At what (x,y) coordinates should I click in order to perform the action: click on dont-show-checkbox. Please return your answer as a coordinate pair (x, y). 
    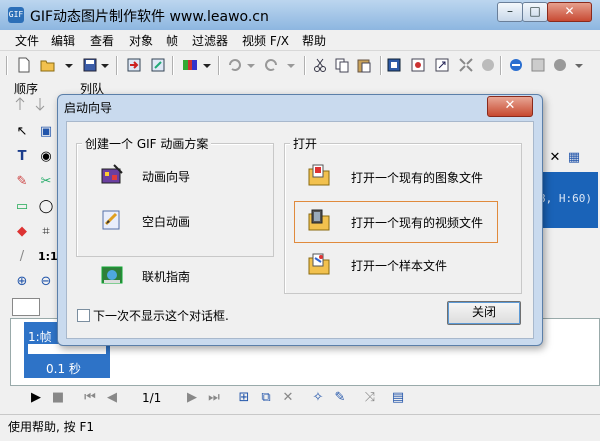
    Looking at the image, I should click on (83, 315).